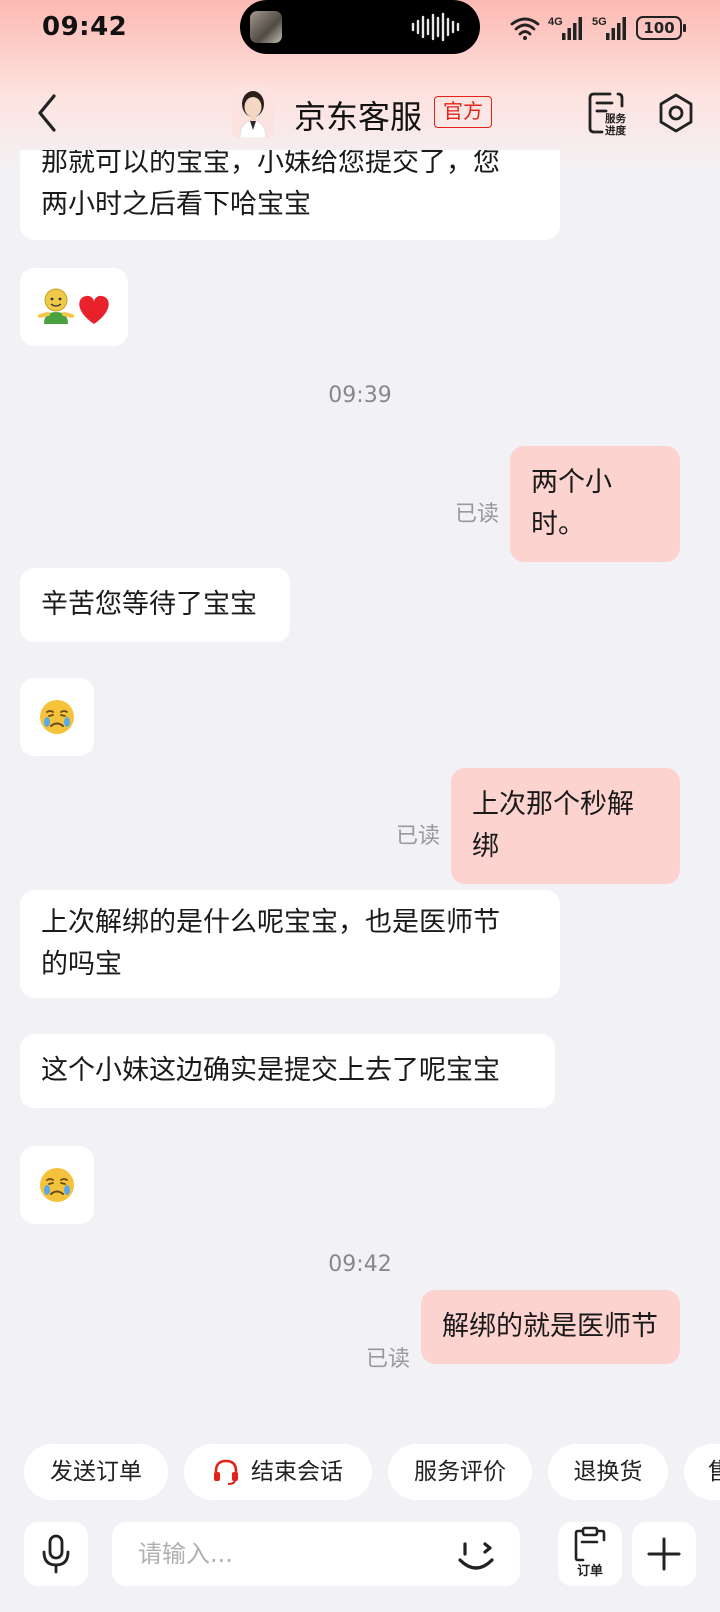 The width and height of the screenshot is (720, 1612). I want to click on input-bar: 请输入... 订单, so click(360, 1557).